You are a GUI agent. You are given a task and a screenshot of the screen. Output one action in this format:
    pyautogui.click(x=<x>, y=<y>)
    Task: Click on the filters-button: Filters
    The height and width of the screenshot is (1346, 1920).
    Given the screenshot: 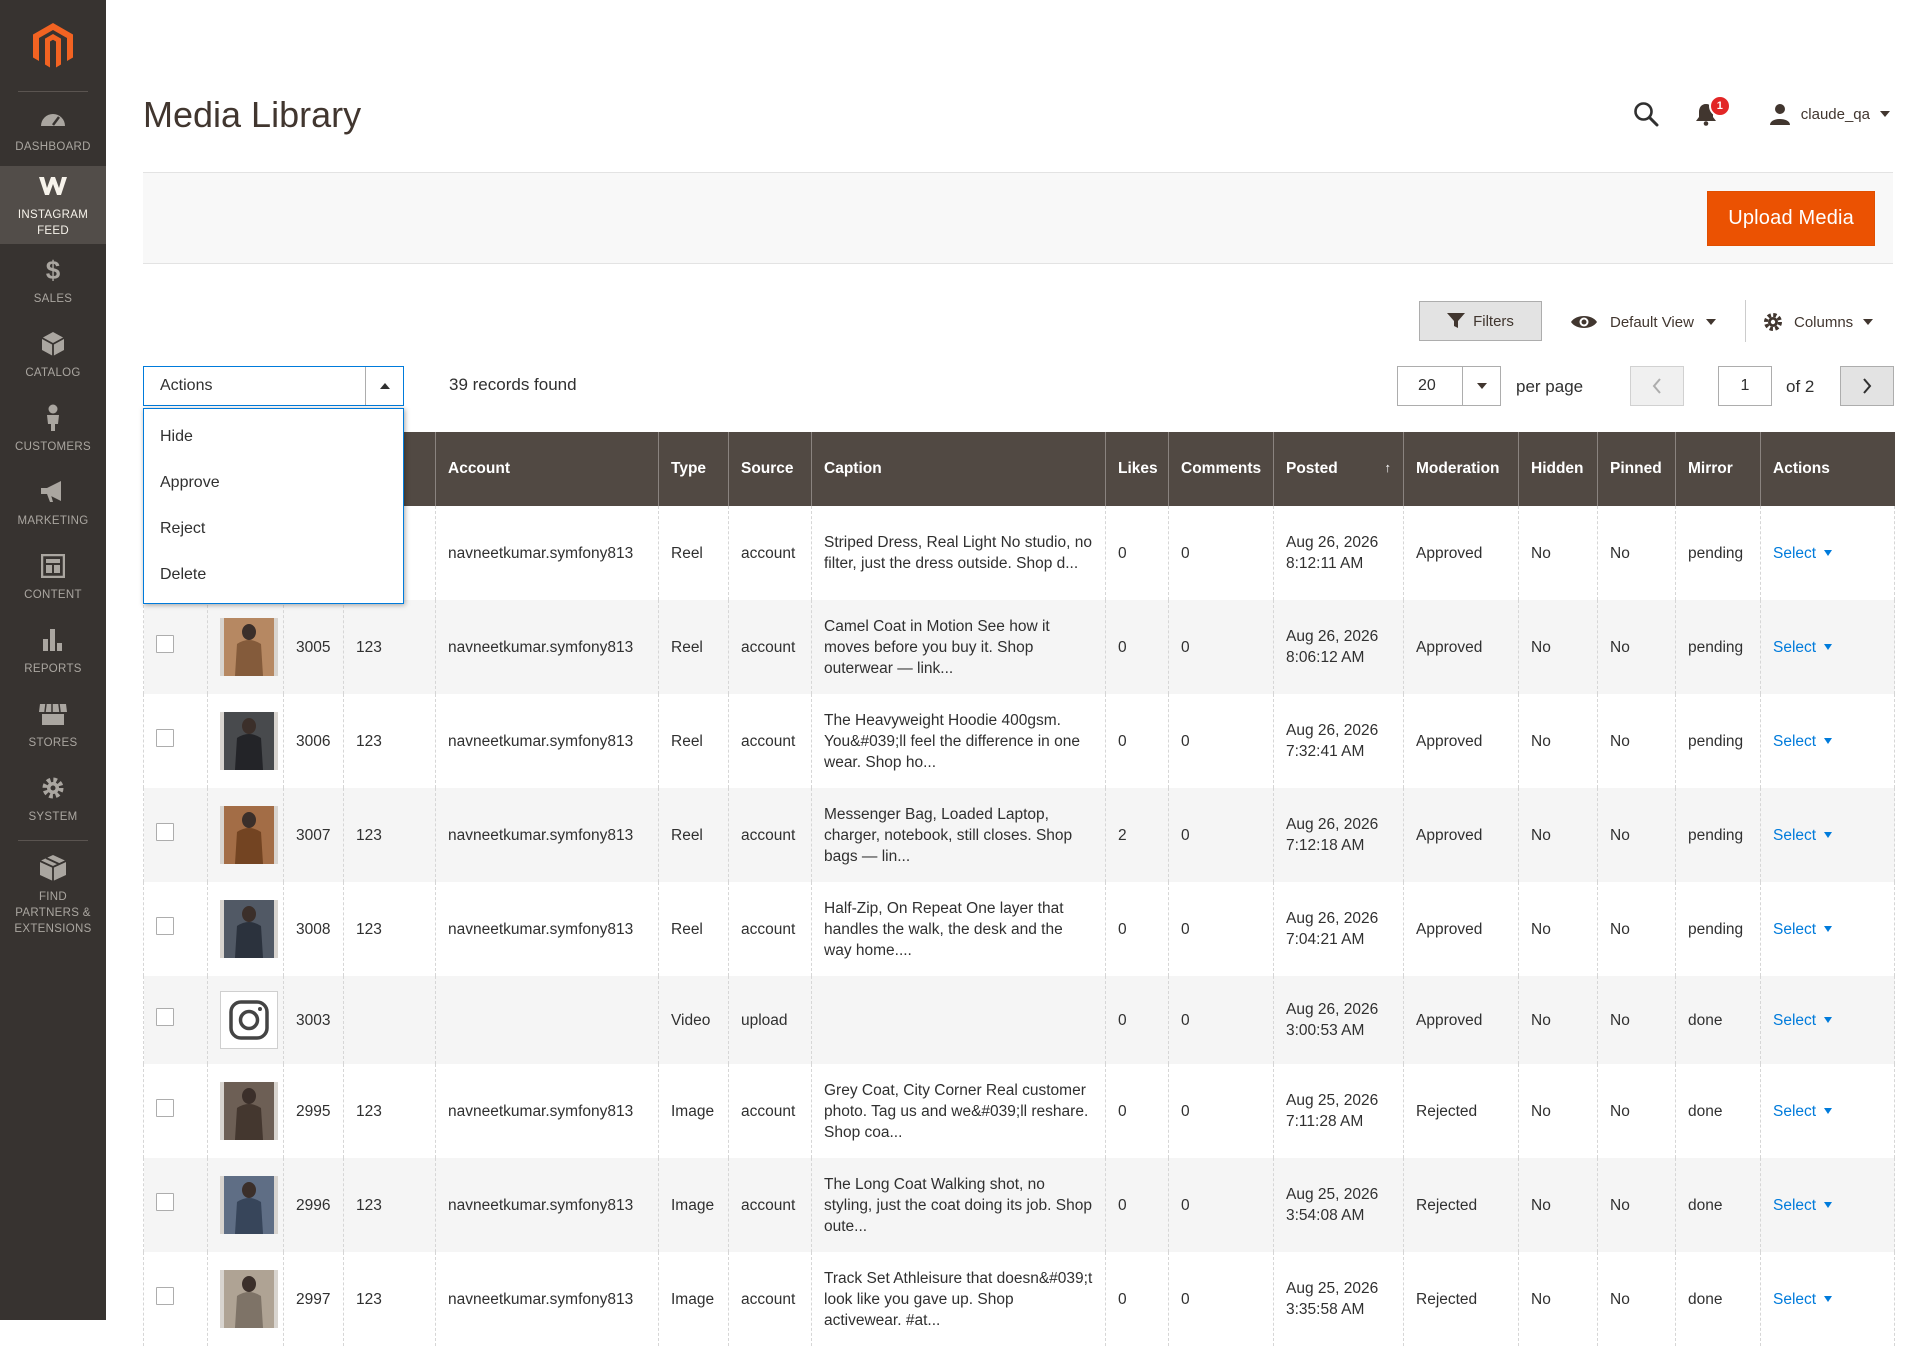 What is the action you would take?
    pyautogui.click(x=1480, y=321)
    